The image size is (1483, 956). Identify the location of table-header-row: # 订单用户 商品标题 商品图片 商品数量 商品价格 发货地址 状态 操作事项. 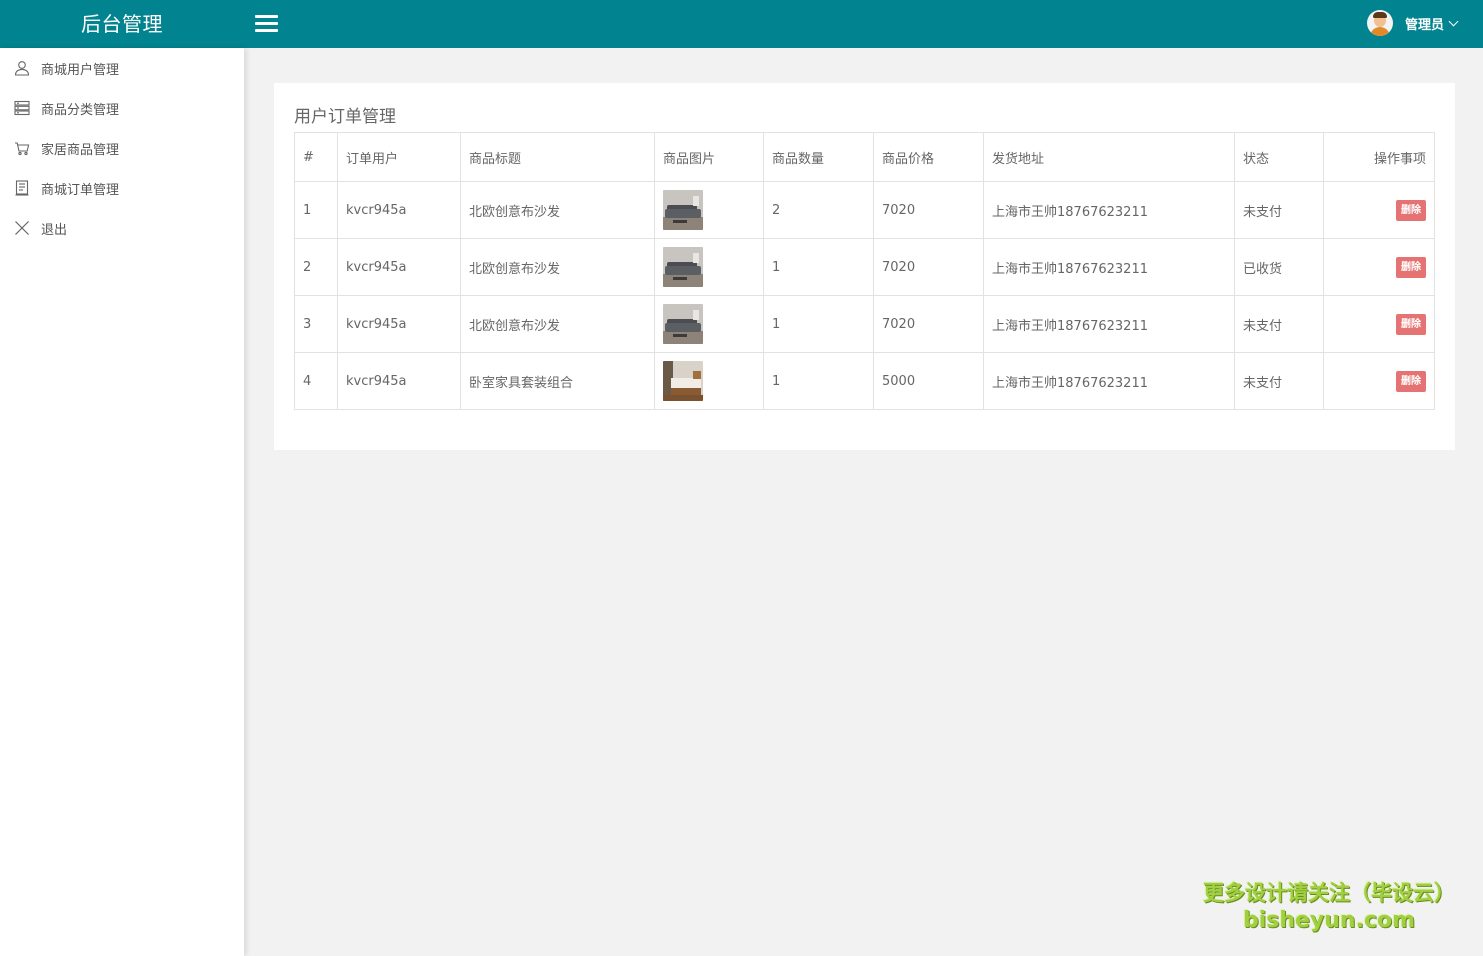
(864, 157).